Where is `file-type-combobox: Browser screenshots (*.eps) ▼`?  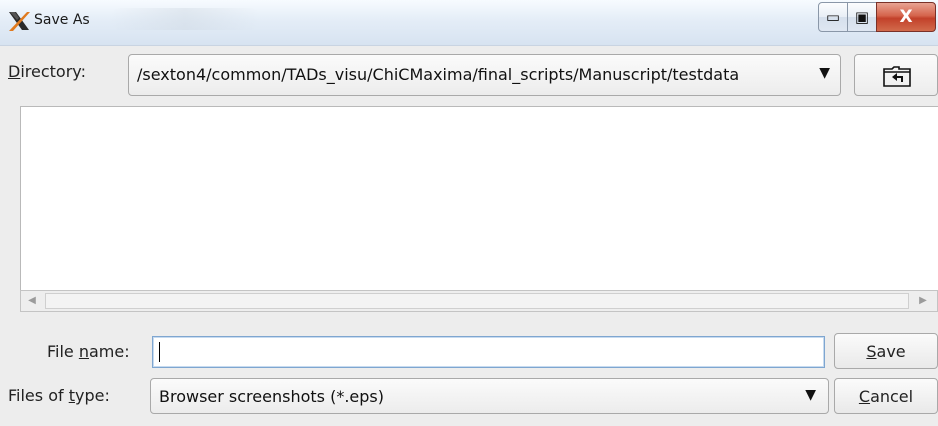
file-type-combobox: Browser screenshots (*.eps) ▼ is located at coordinates (489, 396).